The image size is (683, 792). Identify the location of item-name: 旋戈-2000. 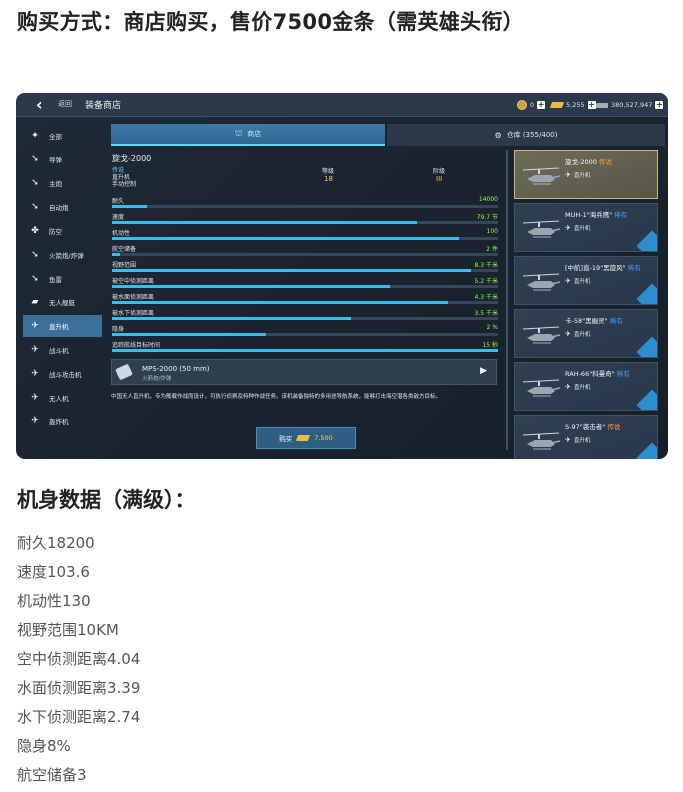
(132, 158).